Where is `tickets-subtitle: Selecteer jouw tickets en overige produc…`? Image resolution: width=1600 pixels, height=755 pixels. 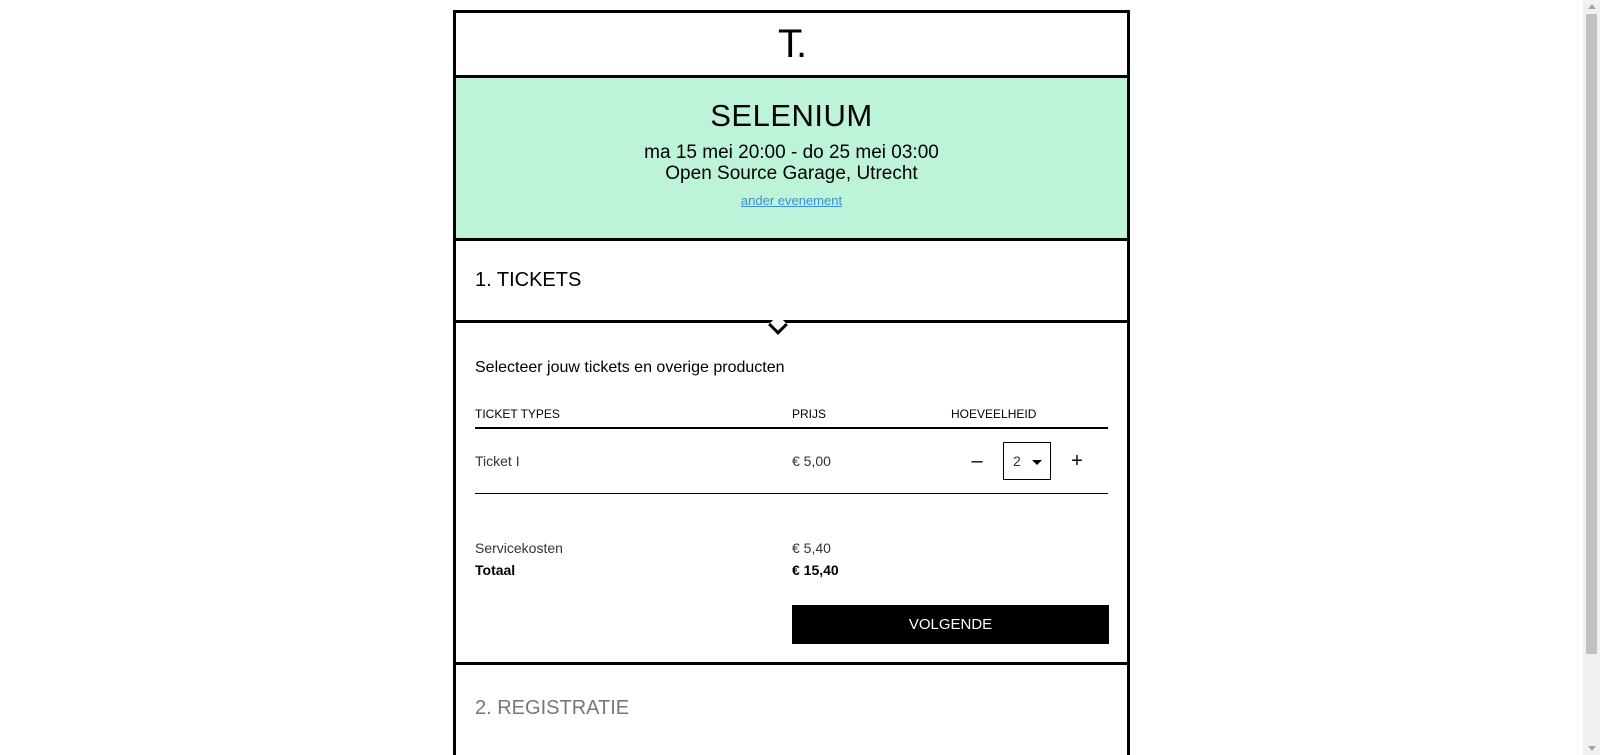
tickets-subtitle: Selecteer jouw tickets en overige produc… is located at coordinates (630, 367).